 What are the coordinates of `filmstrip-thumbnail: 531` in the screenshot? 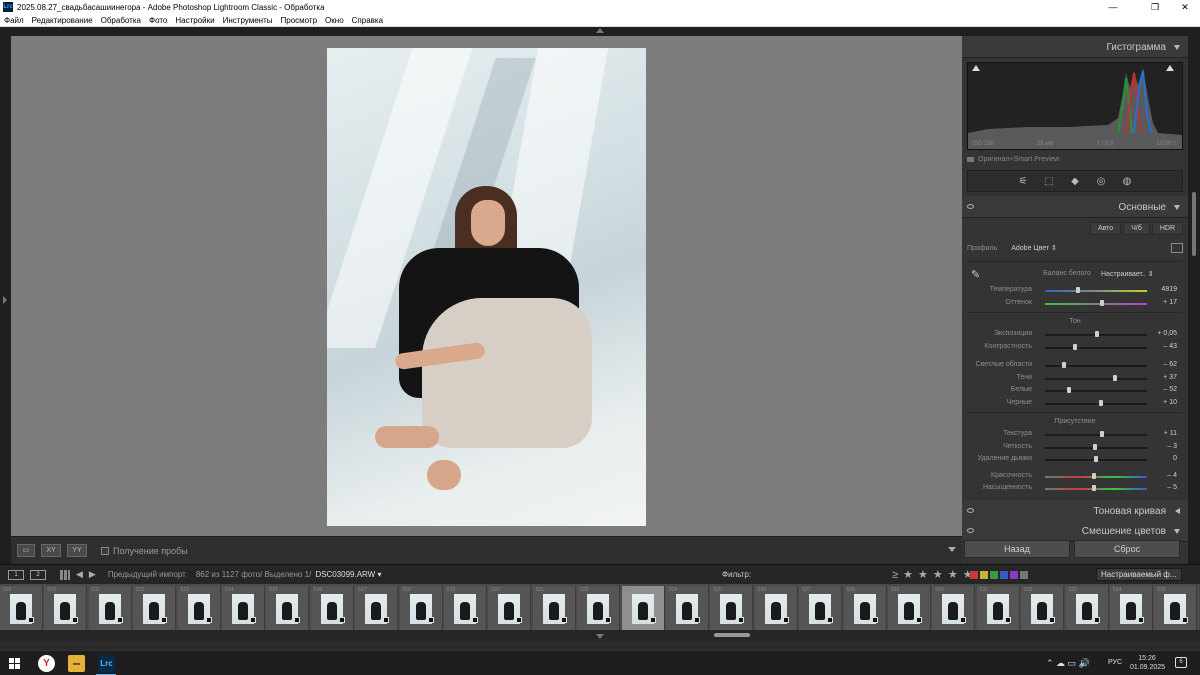 It's located at (998, 608).